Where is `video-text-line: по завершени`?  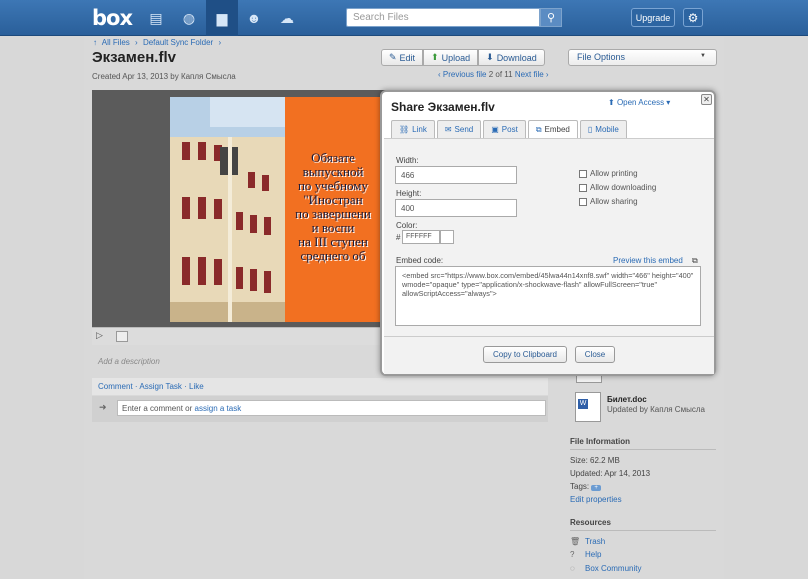 video-text-line: по завершени is located at coordinates (333, 213).